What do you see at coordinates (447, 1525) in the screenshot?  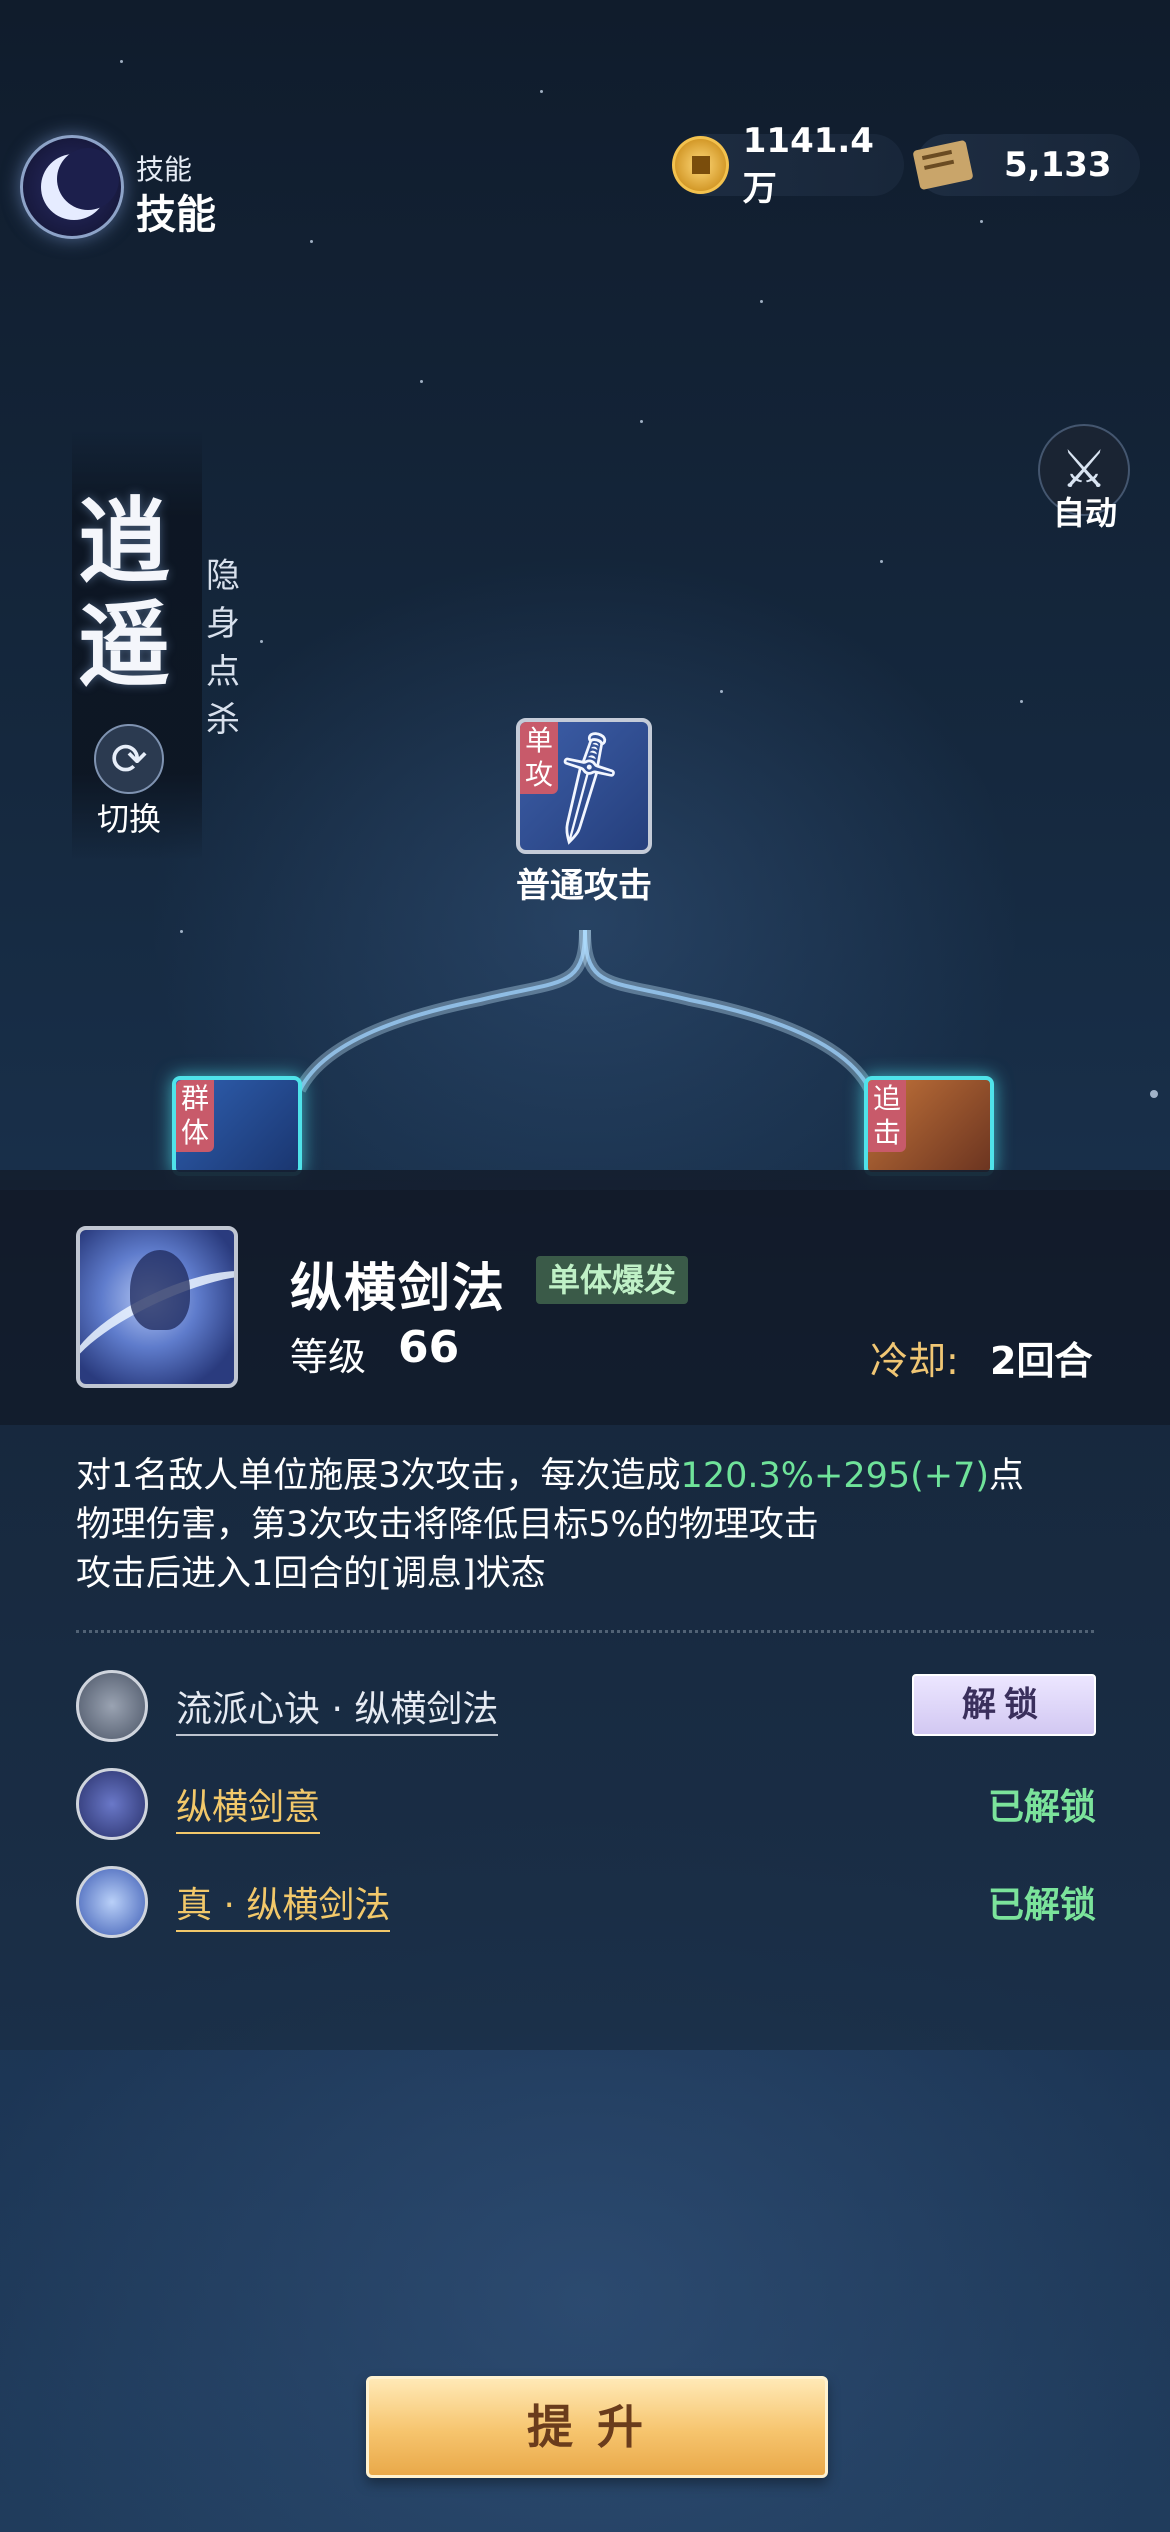 I see `desc-text: 物理伤害，第3次攻击将降低目标5%的物理攻击` at bounding box center [447, 1525].